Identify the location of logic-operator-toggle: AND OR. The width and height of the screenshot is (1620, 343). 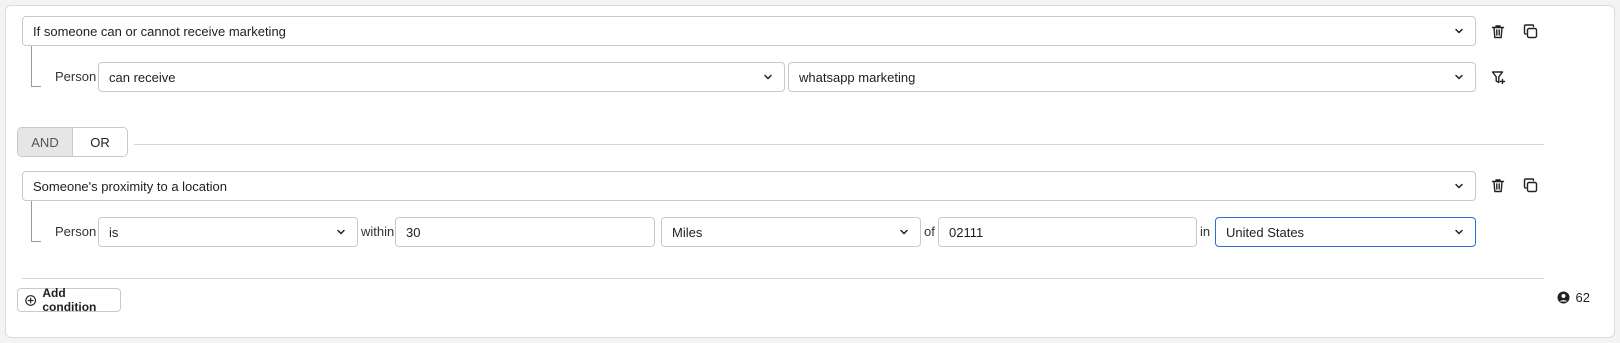
(72, 142).